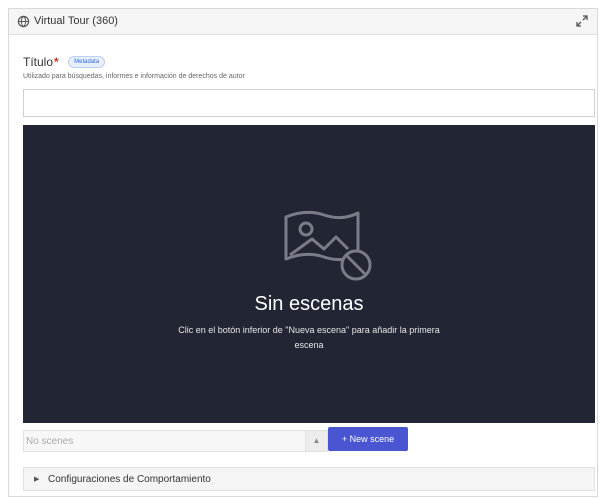 The image size is (600, 499). Describe the element at coordinates (50, 441) in the screenshot. I see `scene-select-placeholder: No scenes` at that location.